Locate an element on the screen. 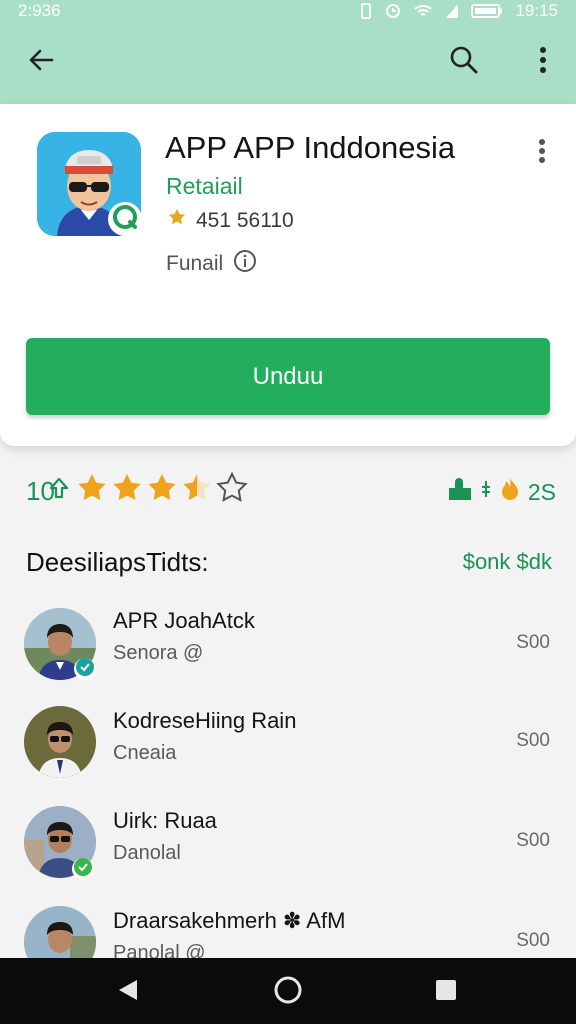 The image size is (576, 1024). rating-summary: 2S is located at coordinates (501, 492).